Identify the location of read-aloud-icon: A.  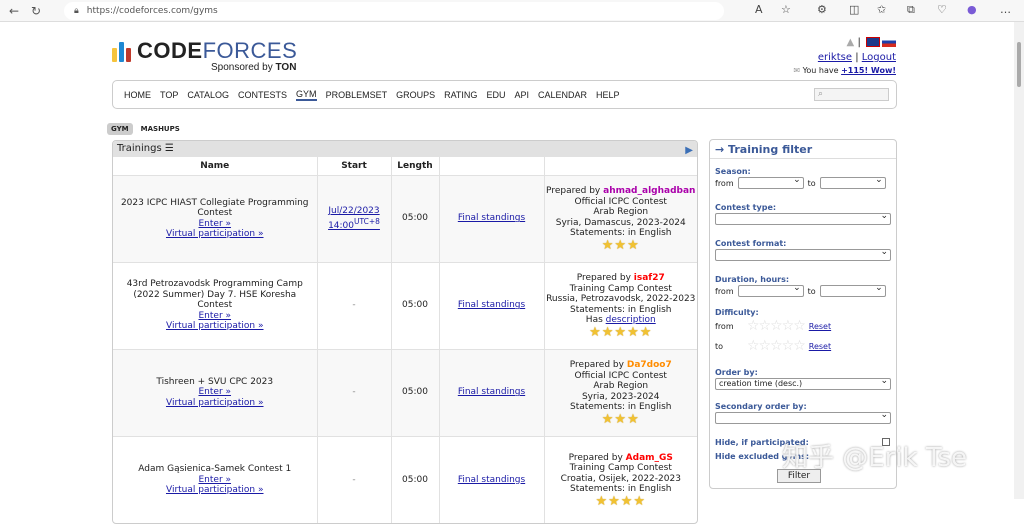
(759, 9).